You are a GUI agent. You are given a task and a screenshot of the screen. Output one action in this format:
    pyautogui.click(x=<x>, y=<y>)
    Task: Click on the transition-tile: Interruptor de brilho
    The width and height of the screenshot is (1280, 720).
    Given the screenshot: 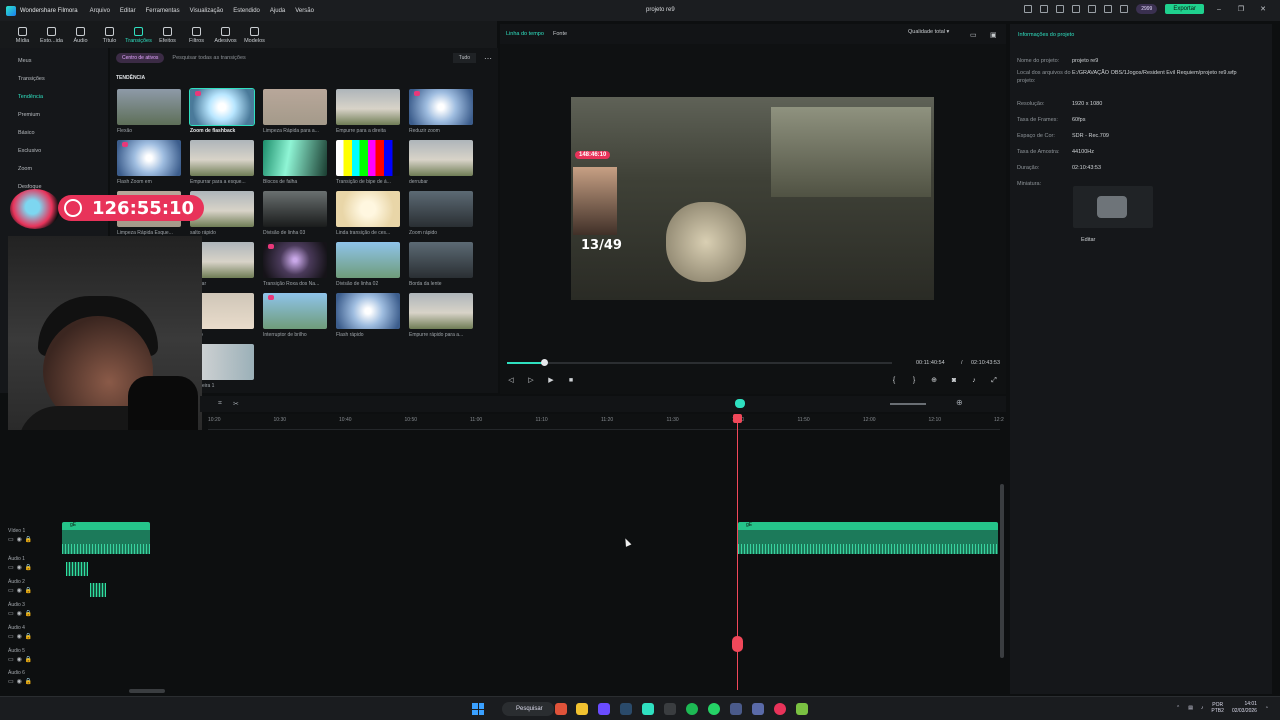 What is the action you would take?
    pyautogui.click(x=295, y=315)
    